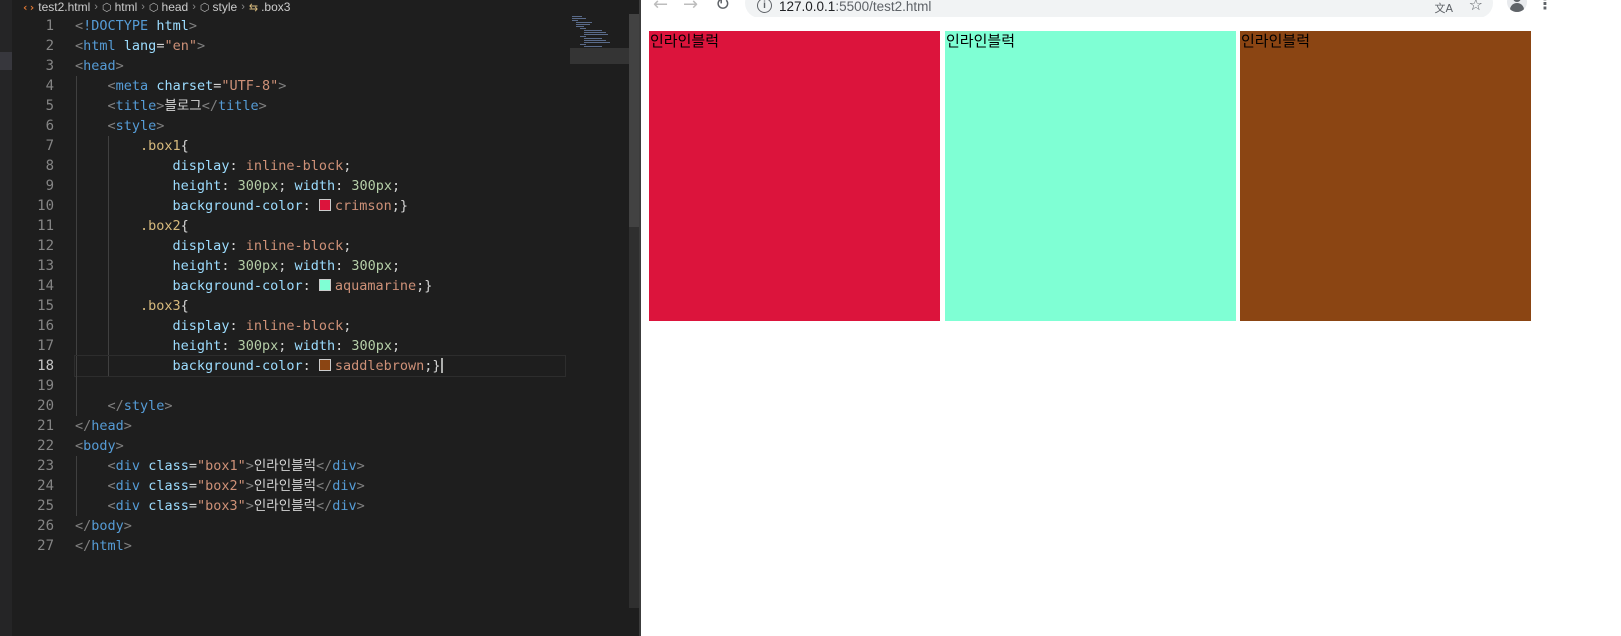  Describe the element at coordinates (45, 286) in the screenshot. I see `line-number: 14` at that location.